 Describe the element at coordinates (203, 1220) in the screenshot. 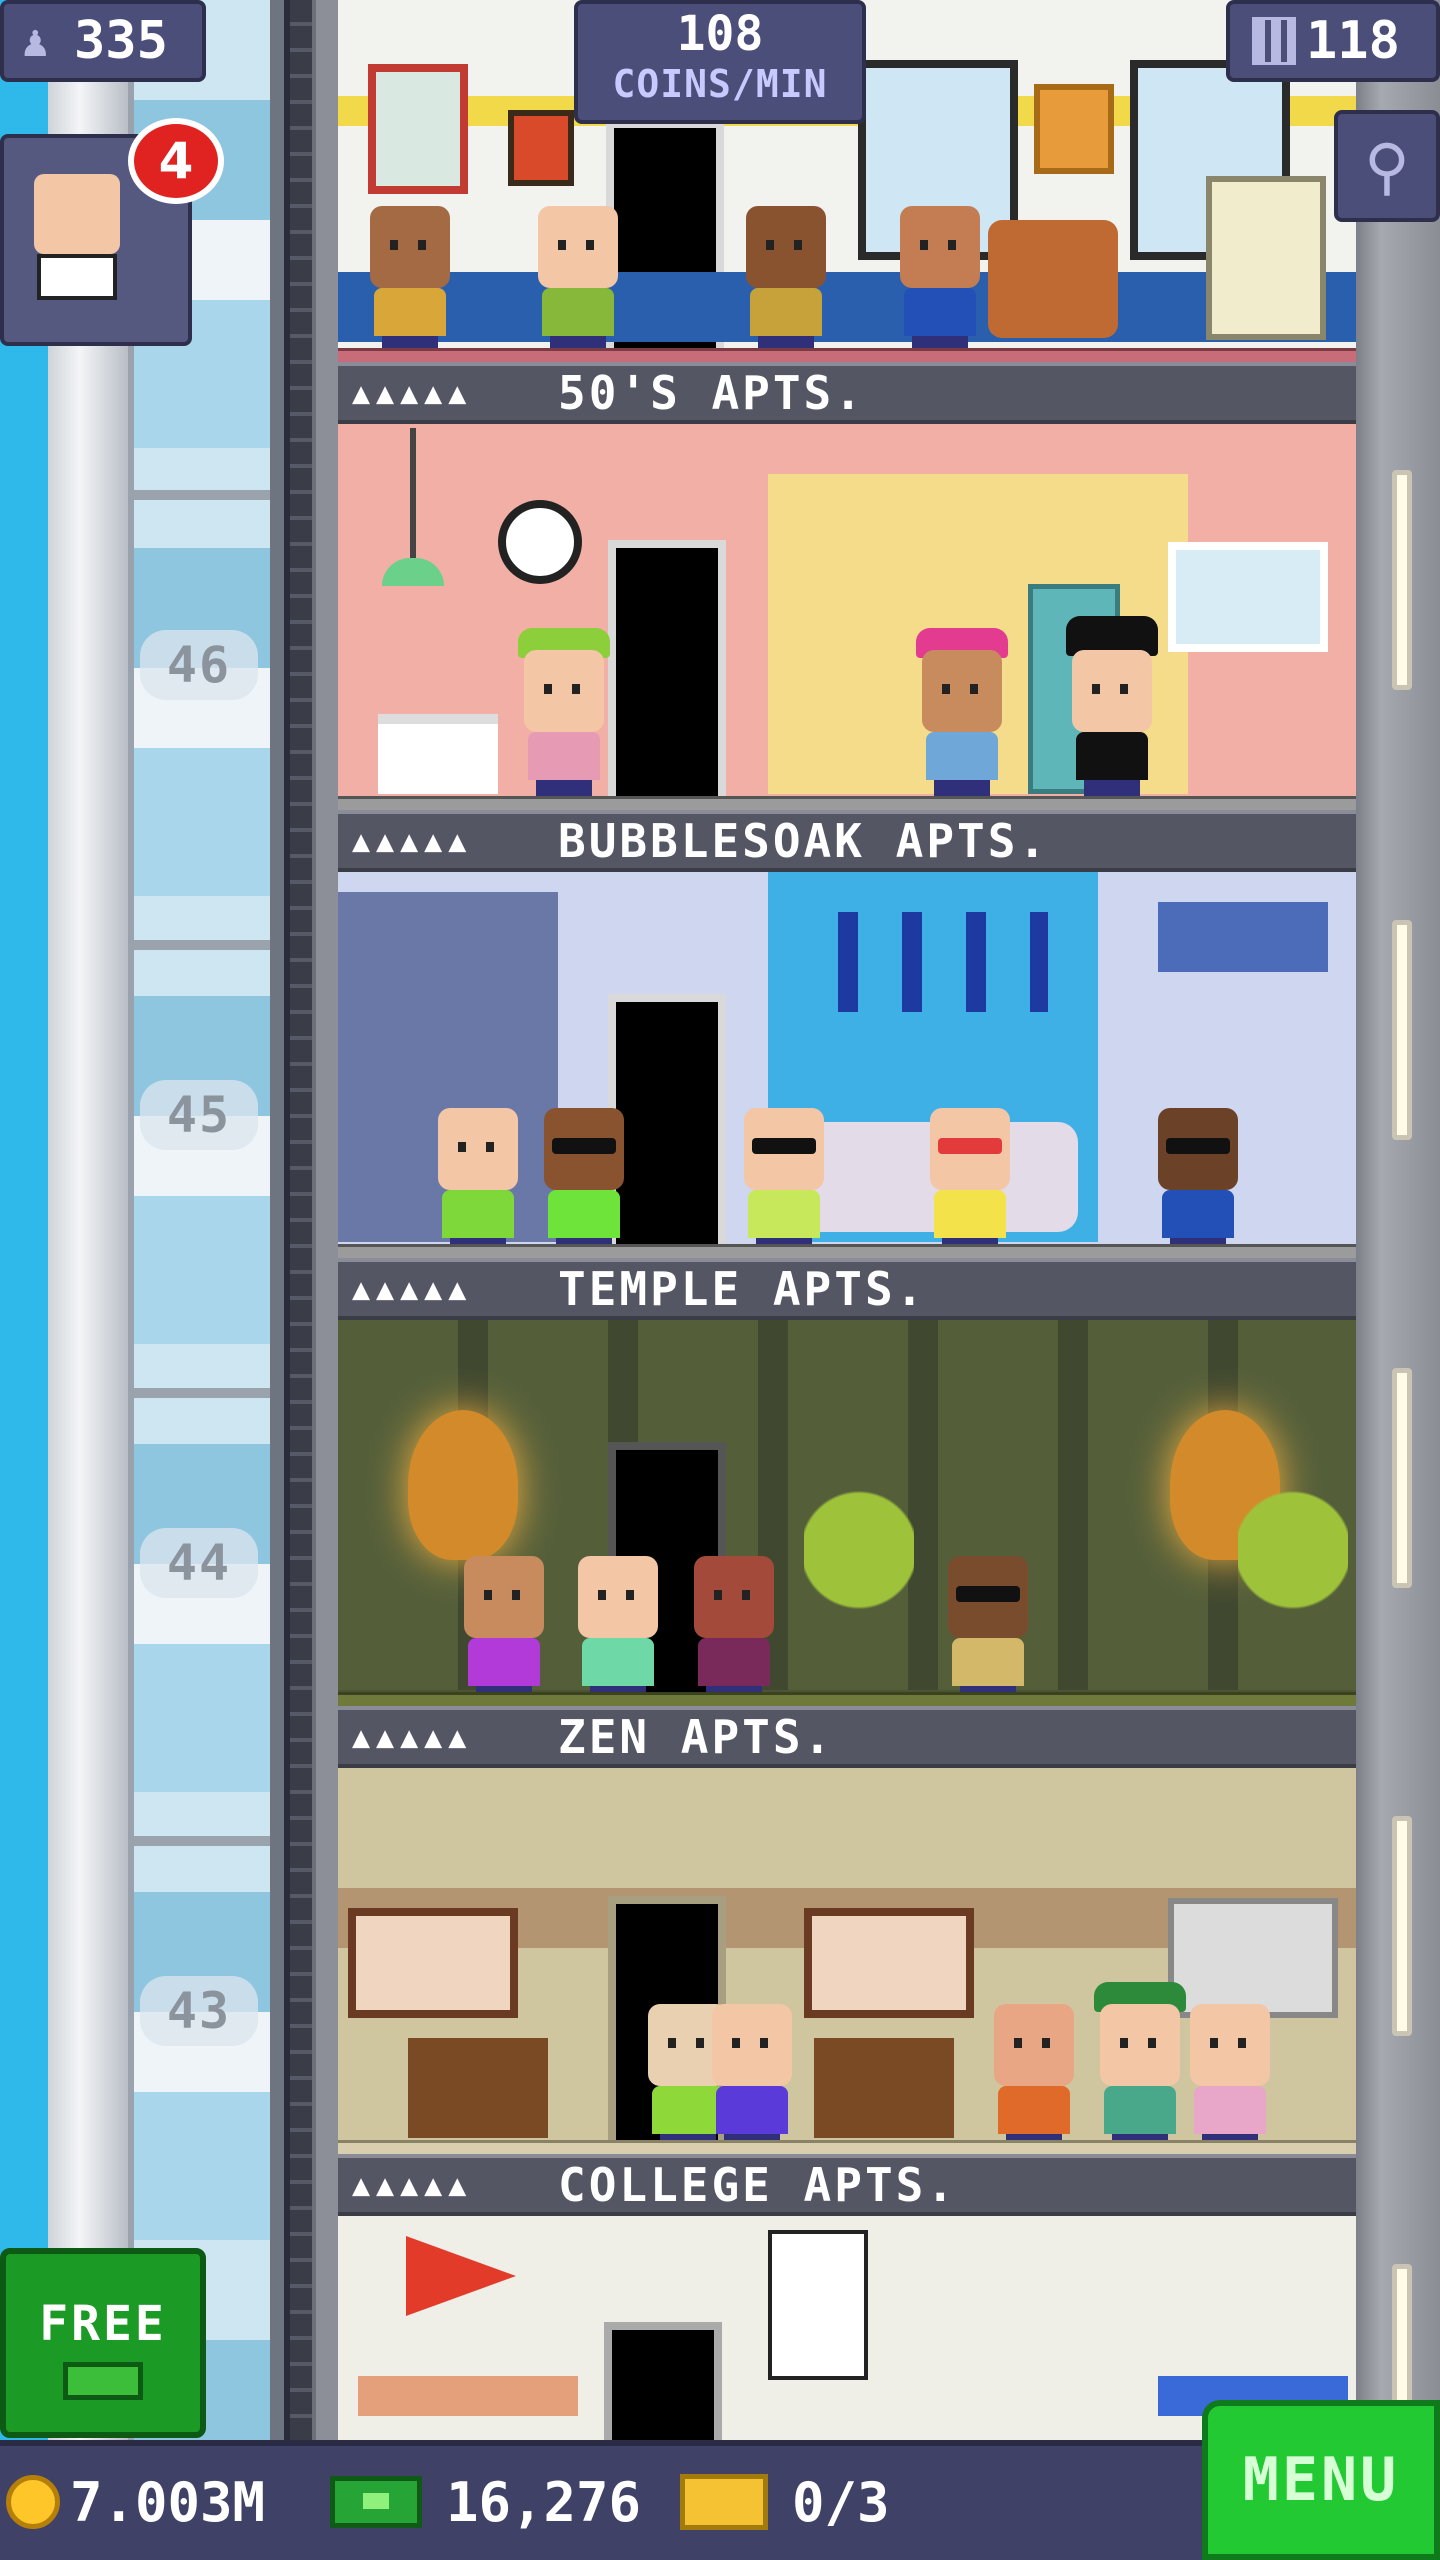

I see `elevator-shaft` at that location.